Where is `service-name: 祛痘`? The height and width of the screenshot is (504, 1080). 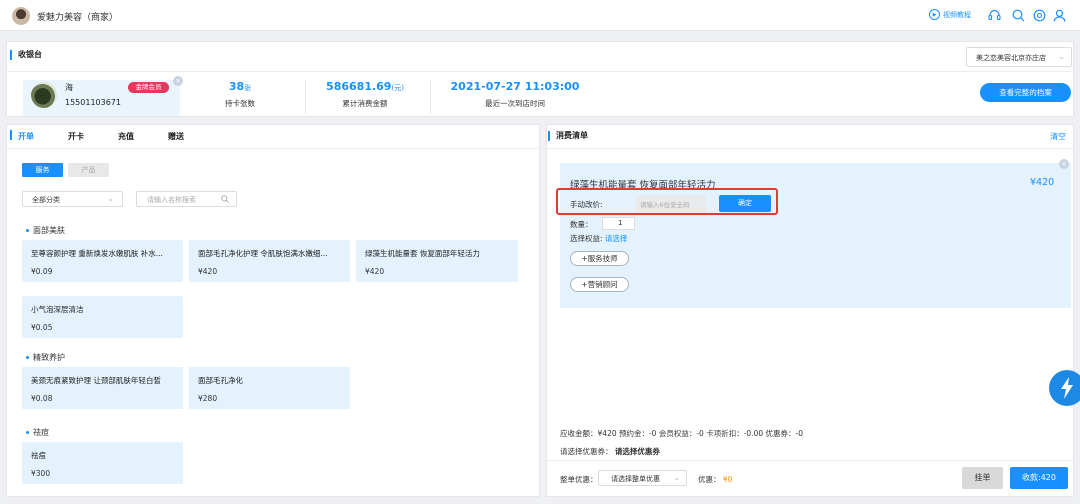 service-name: 祛痘 is located at coordinates (38, 455).